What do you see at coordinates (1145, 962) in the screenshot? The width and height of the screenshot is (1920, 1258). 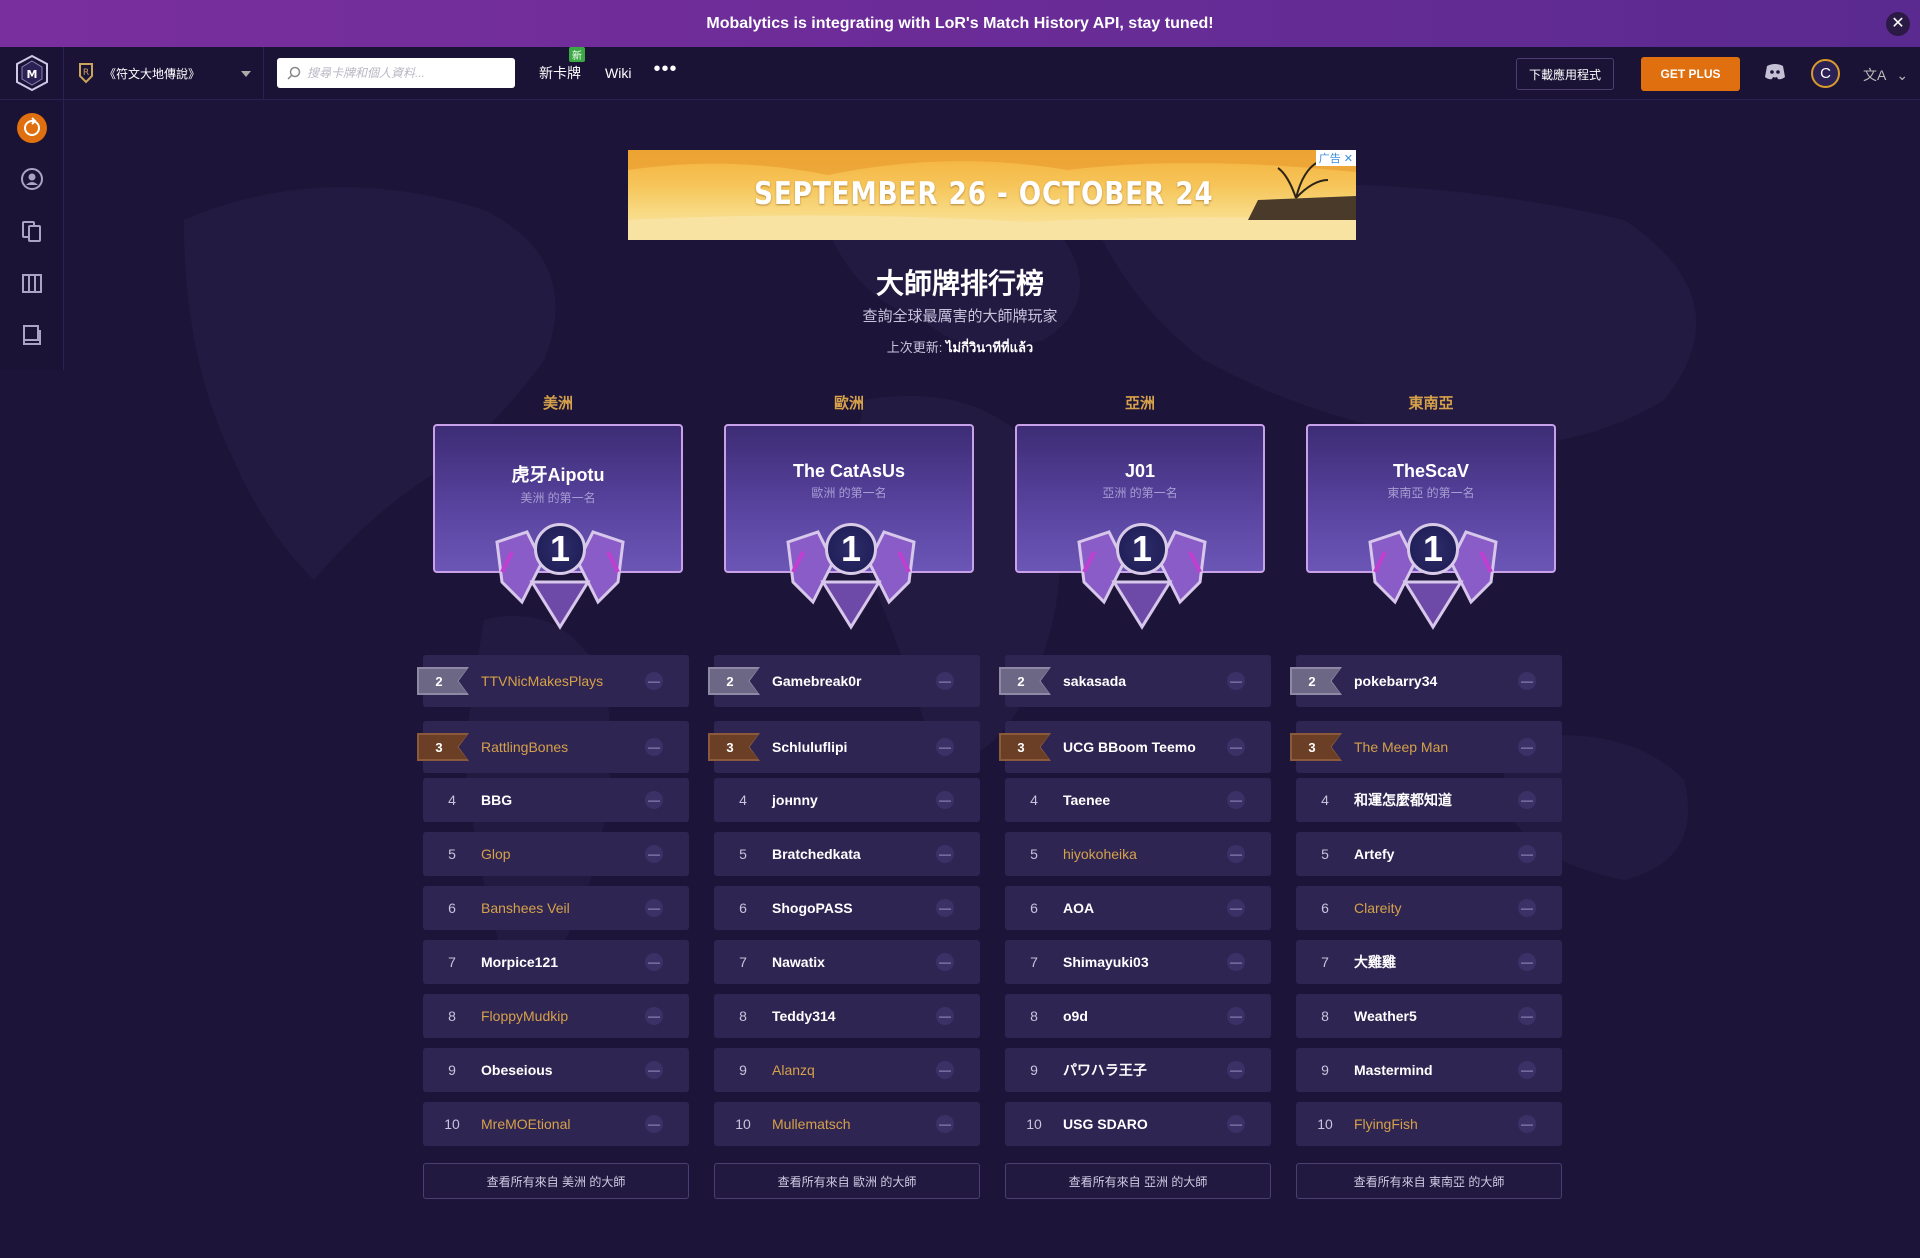 I see `player-name: Shimayuki03` at bounding box center [1145, 962].